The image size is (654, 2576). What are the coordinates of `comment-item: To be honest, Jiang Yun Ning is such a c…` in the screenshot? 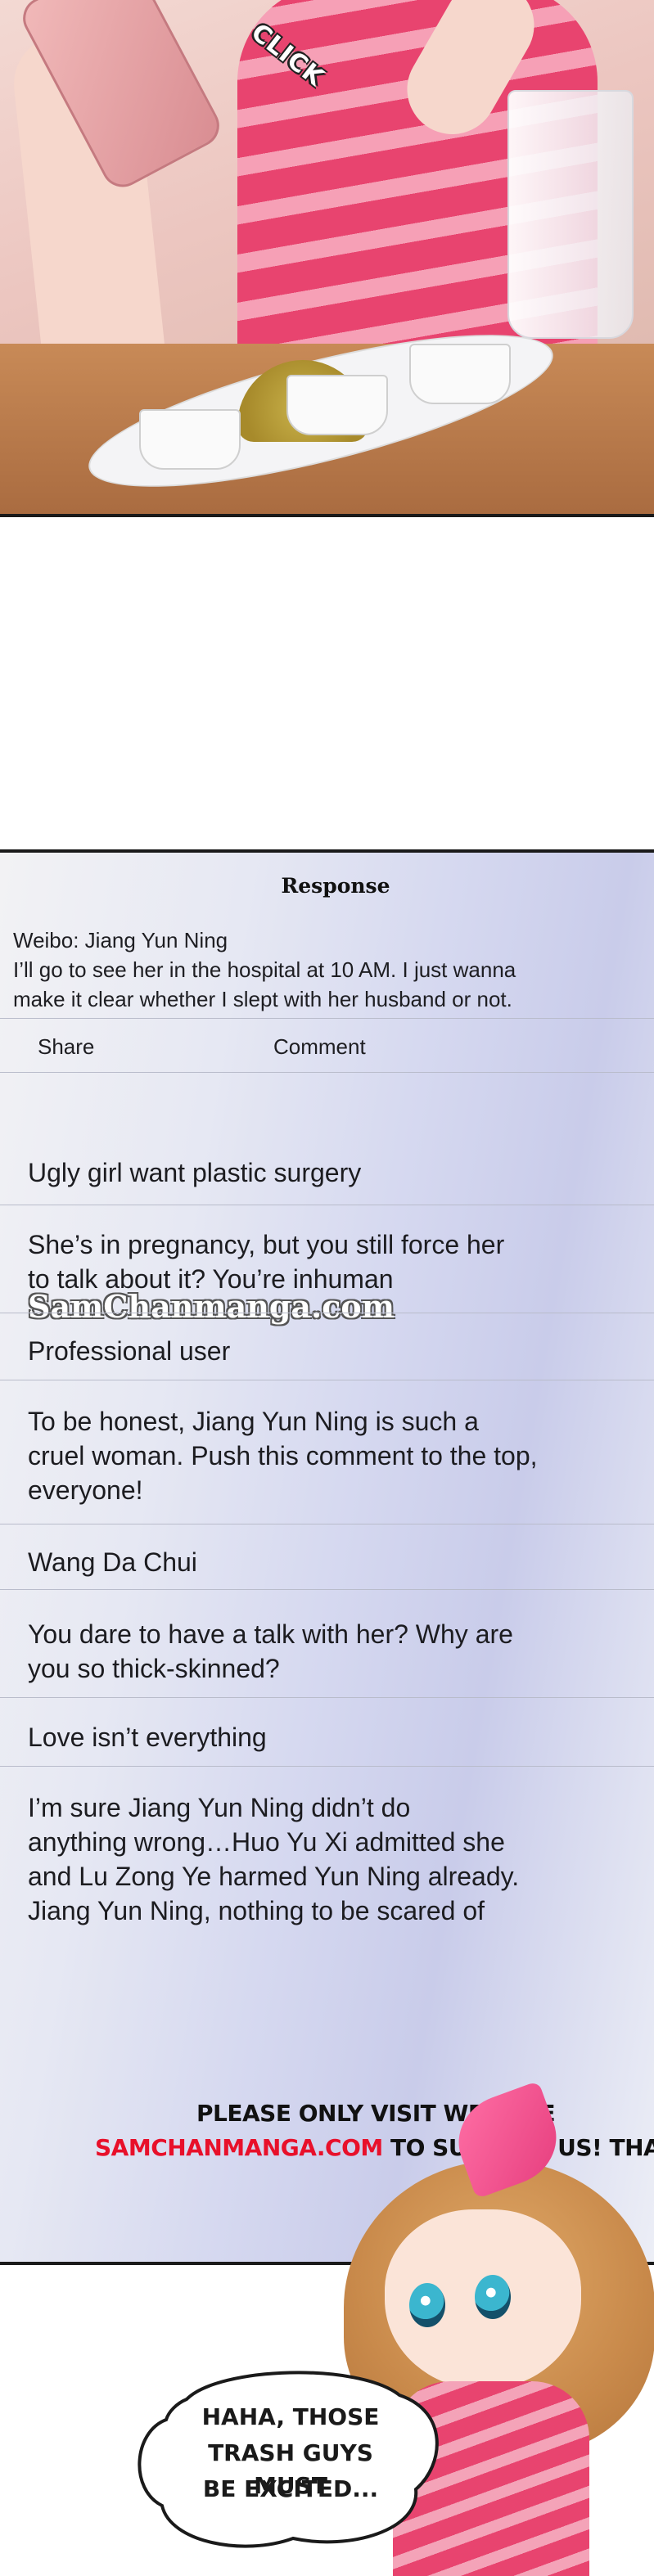 It's located at (322, 1455).